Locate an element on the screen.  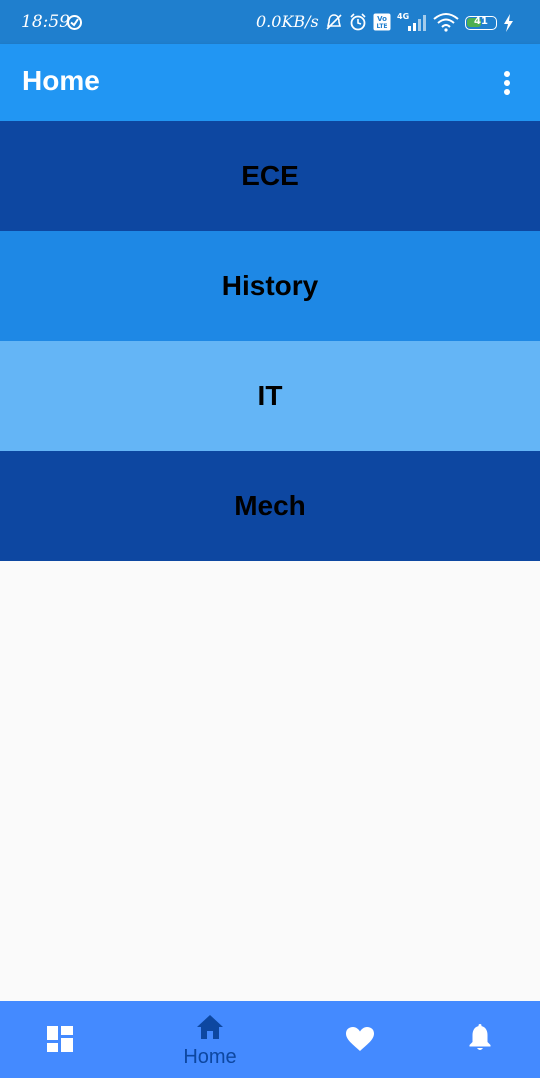
more-vert-icon is located at coordinates (507, 83).